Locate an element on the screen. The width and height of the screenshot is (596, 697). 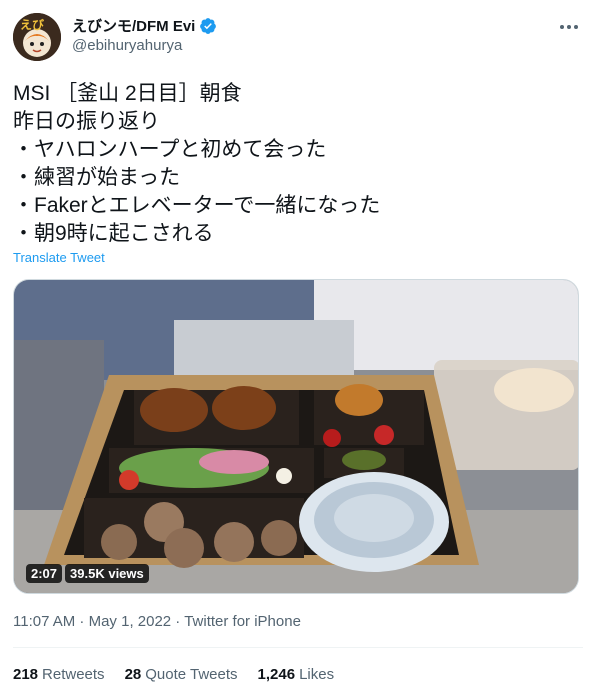
author-handle: @ebihuryahurya is located at coordinates (127, 45).